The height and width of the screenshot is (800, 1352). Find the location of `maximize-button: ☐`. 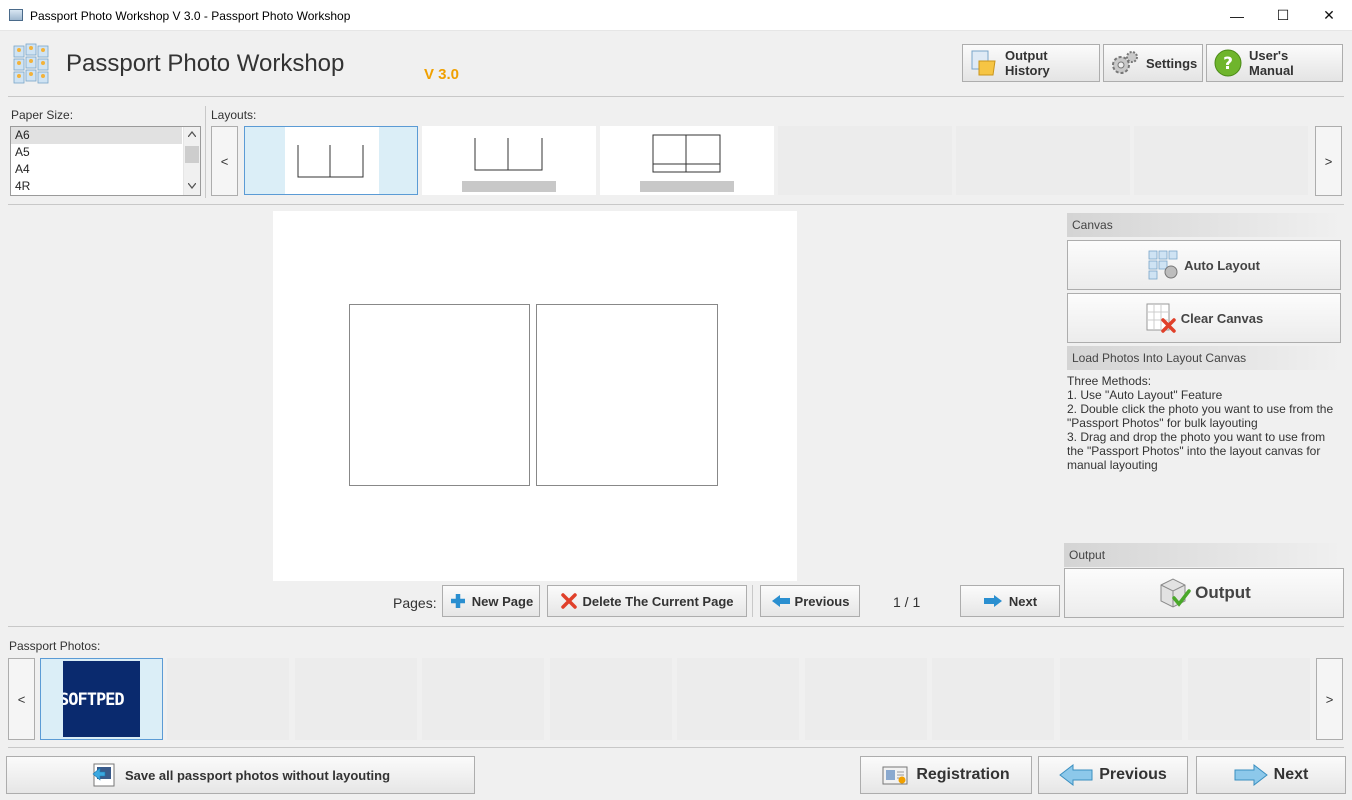

maximize-button: ☐ is located at coordinates (1283, 15).